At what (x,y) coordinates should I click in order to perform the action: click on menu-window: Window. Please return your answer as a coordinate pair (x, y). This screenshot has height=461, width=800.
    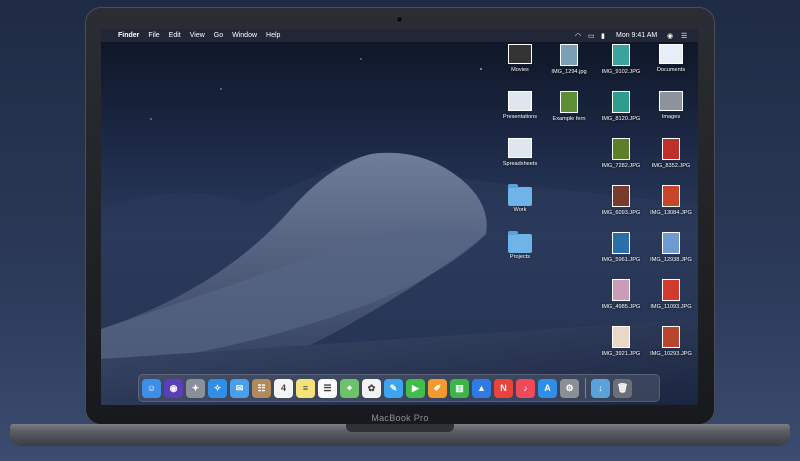
    Looking at the image, I should click on (244, 35).